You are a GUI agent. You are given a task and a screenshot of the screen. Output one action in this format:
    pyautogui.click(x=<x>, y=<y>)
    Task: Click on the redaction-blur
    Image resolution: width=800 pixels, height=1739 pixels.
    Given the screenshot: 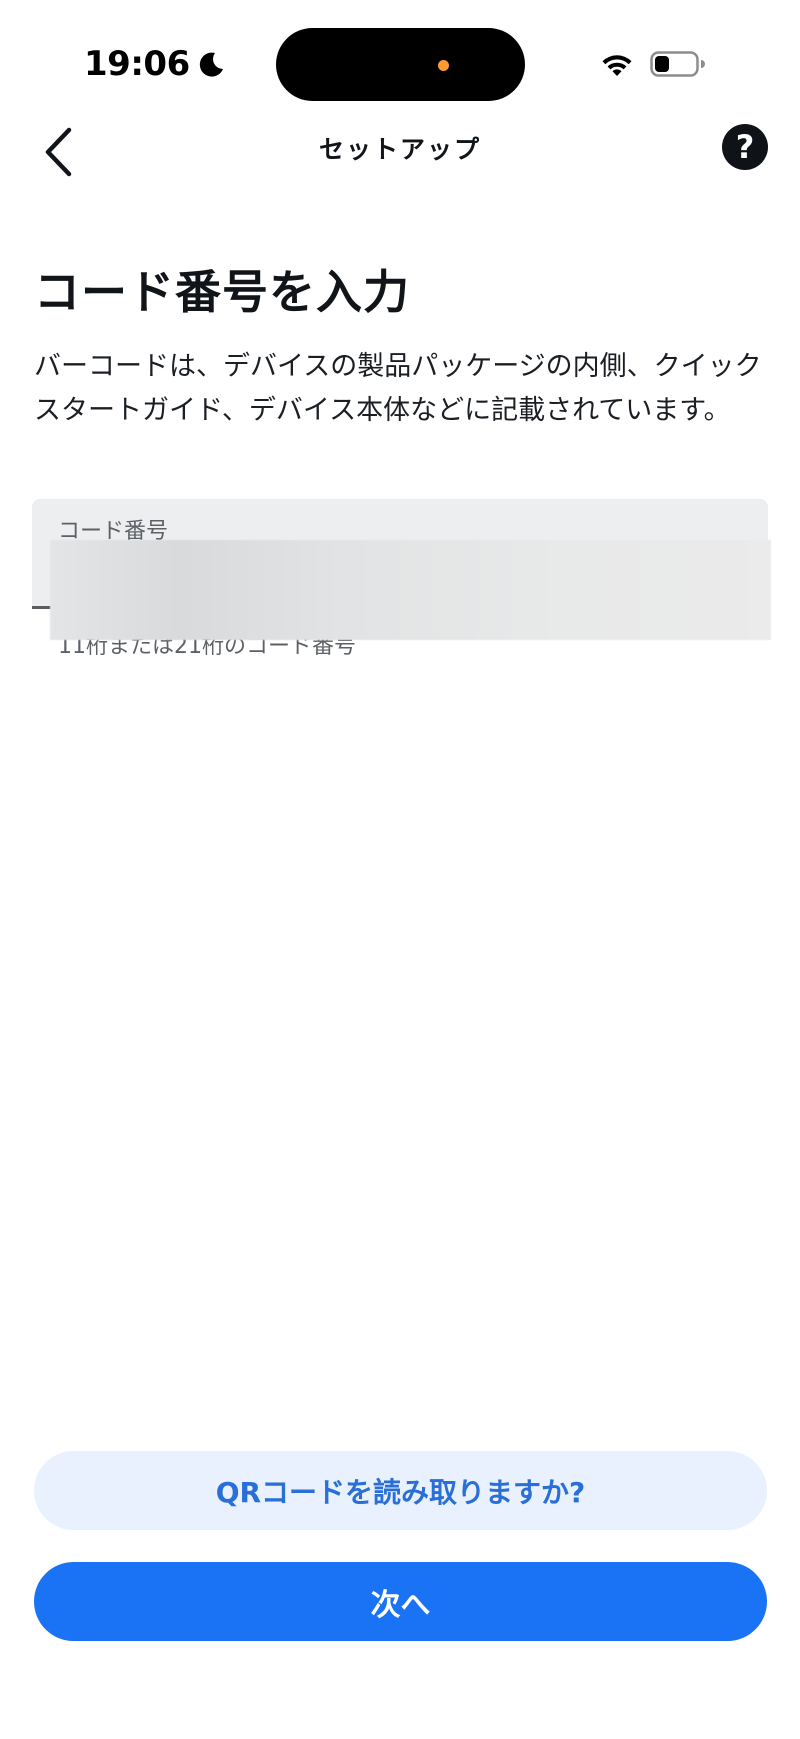 What is the action you would take?
    pyautogui.click(x=410, y=590)
    